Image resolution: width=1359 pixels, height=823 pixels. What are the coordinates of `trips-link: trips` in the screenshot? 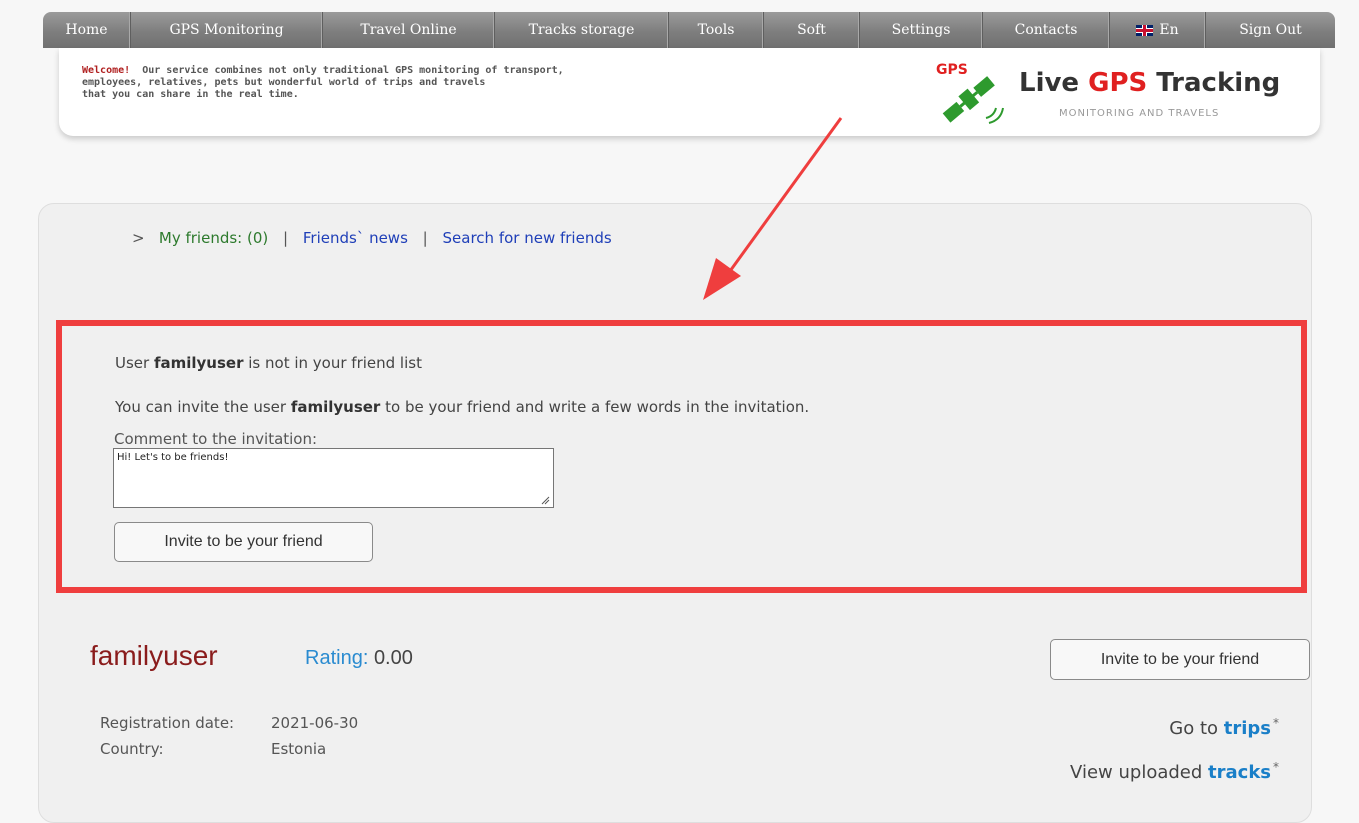 It's located at (1247, 728).